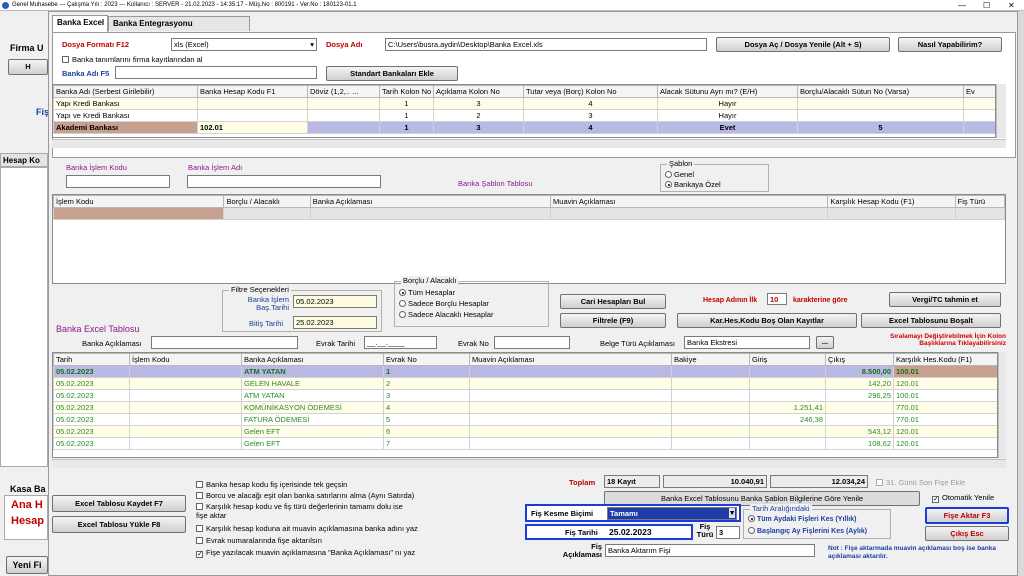  I want to click on col-borclu-alacakli: Borçlu / Alacaklı, so click(267, 201).